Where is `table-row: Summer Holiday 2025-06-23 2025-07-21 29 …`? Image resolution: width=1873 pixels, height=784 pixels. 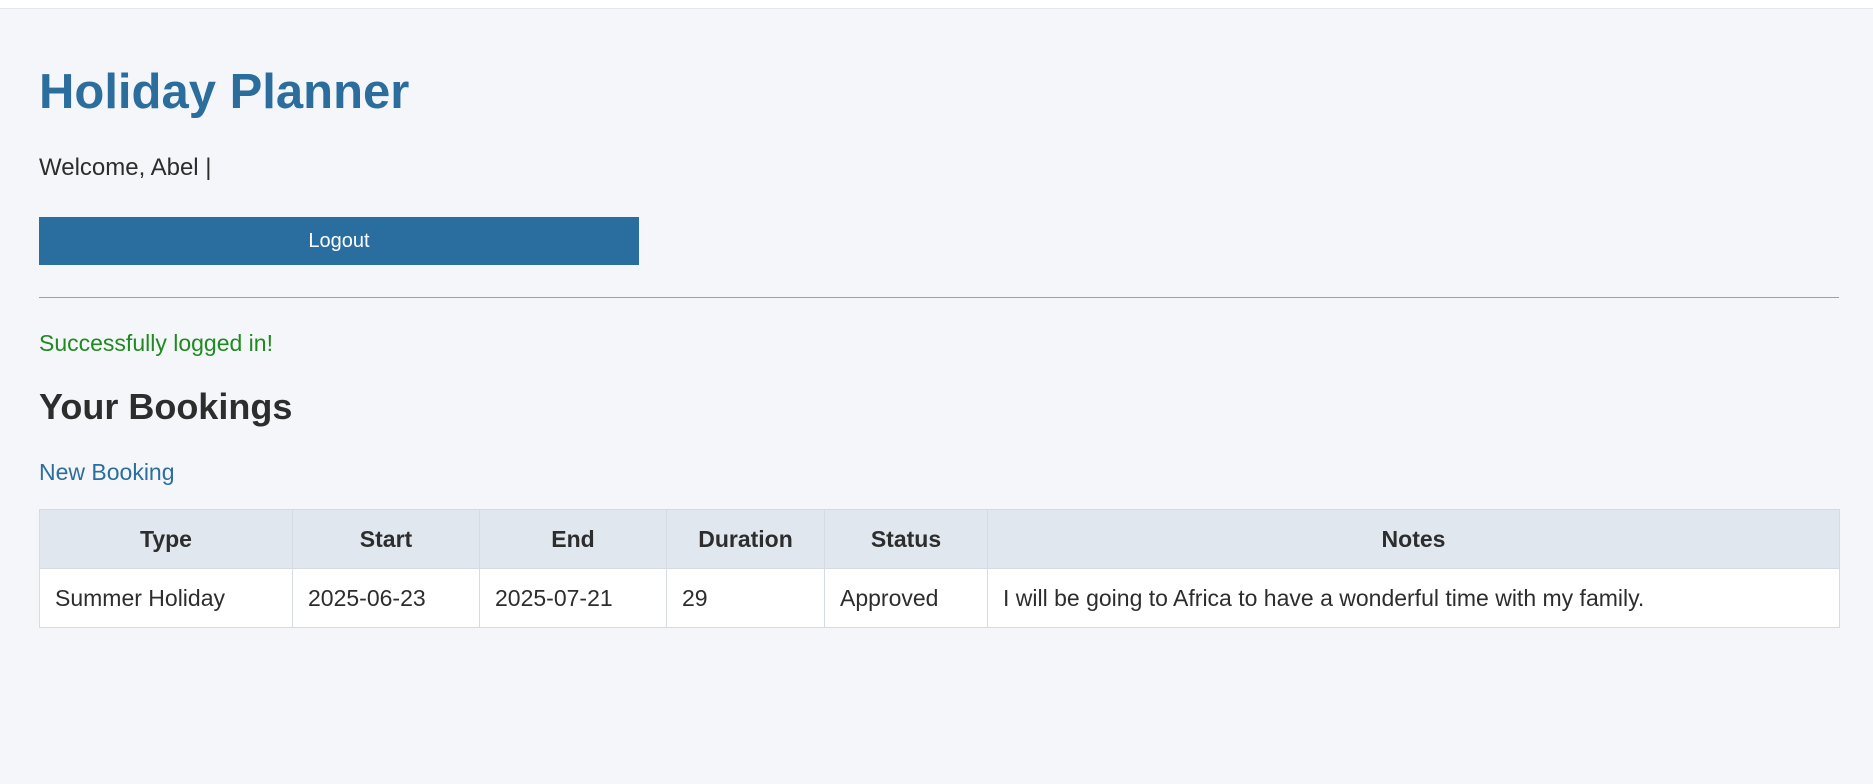
table-row: Summer Holiday 2025-06-23 2025-07-21 29 … is located at coordinates (939, 598).